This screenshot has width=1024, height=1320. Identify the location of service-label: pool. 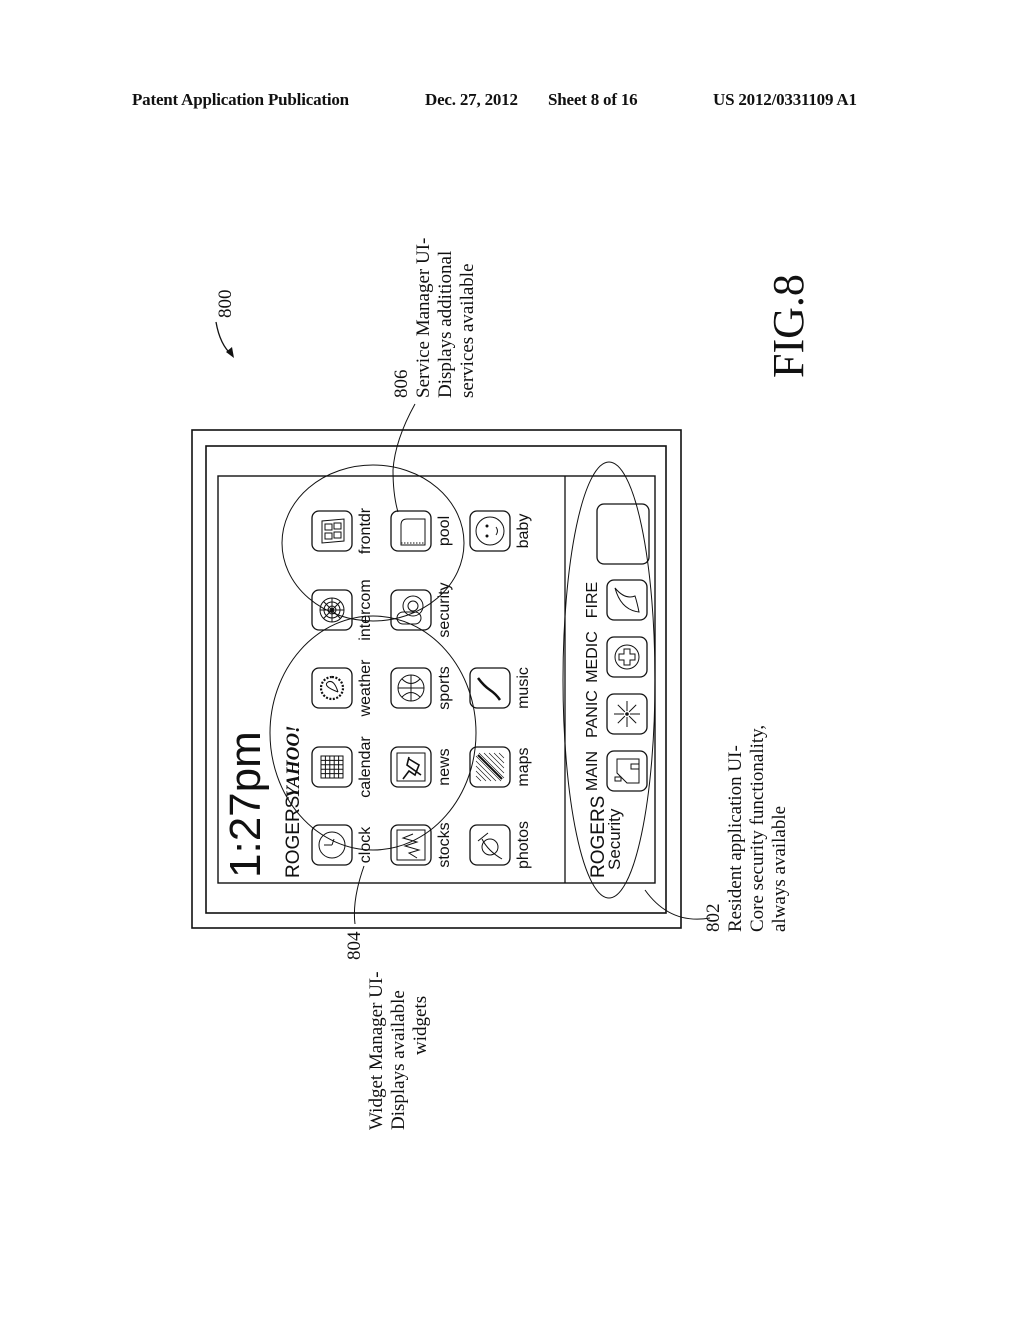
(444, 531).